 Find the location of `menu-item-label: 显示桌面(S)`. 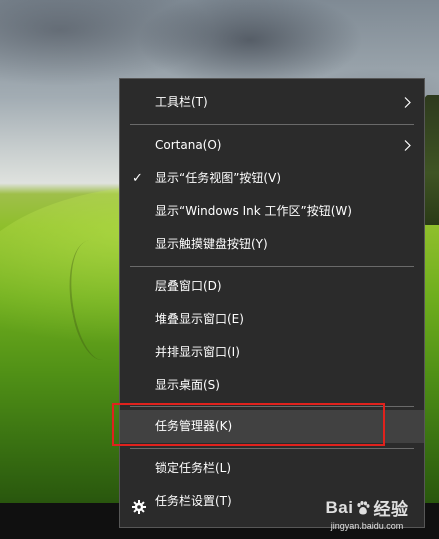

menu-item-label: 显示桌面(S) is located at coordinates (187, 385).